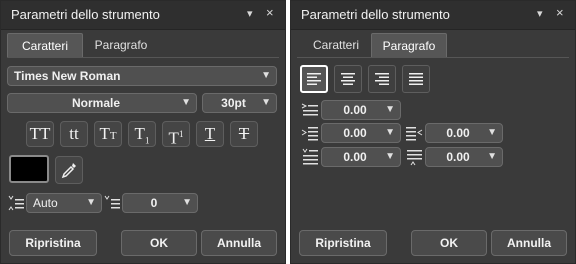 The height and width of the screenshot is (264, 576). I want to click on align-justify-icon, so click(416, 79).